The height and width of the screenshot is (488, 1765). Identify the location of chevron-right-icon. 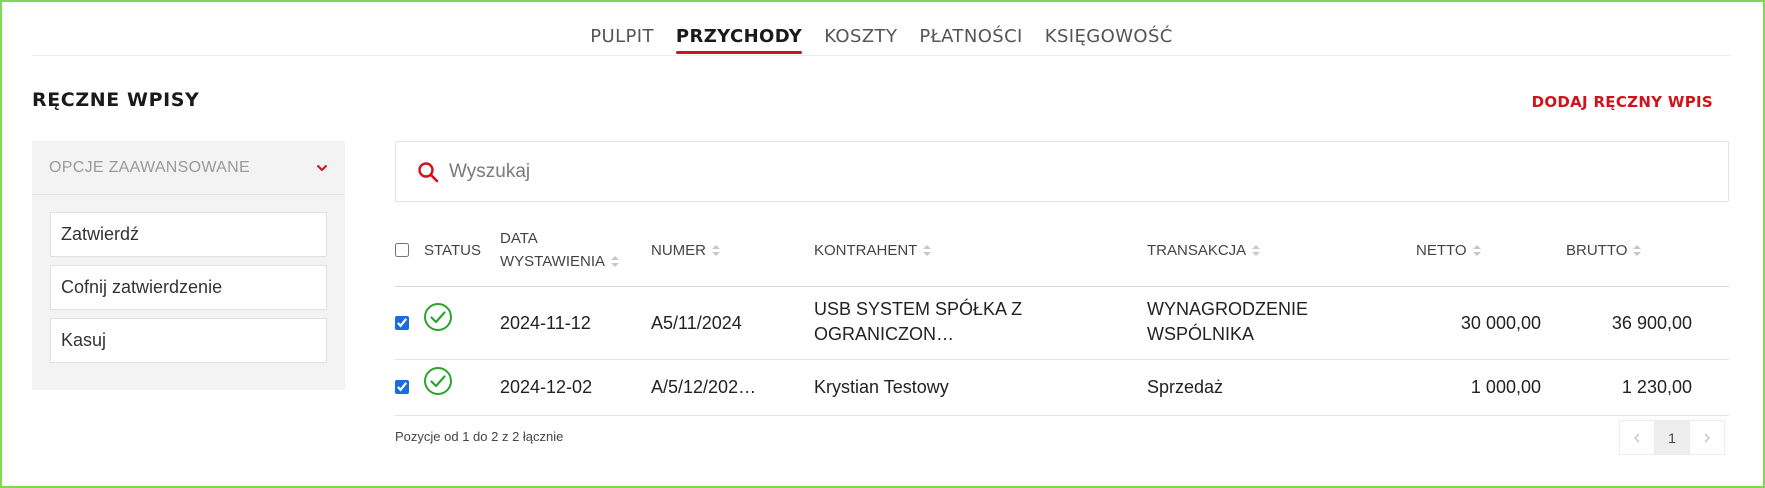
(1707, 437).